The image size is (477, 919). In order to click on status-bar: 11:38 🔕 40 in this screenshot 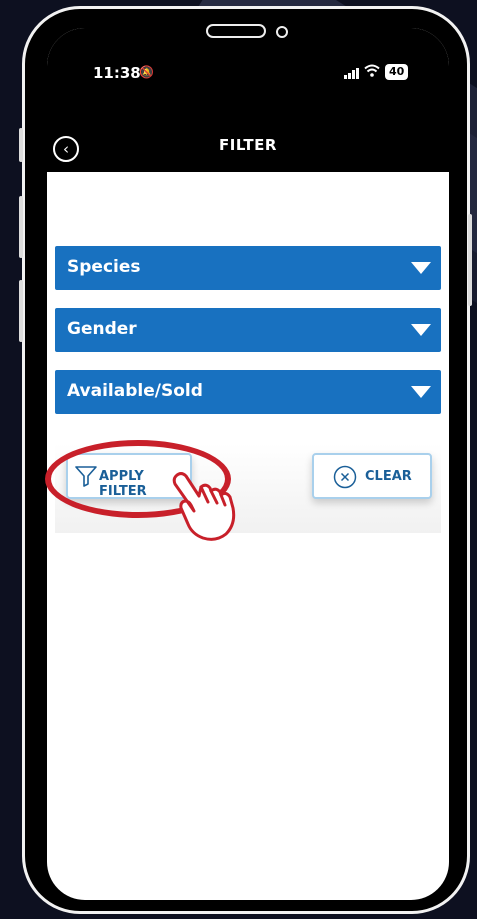, I will do `click(248, 71)`.